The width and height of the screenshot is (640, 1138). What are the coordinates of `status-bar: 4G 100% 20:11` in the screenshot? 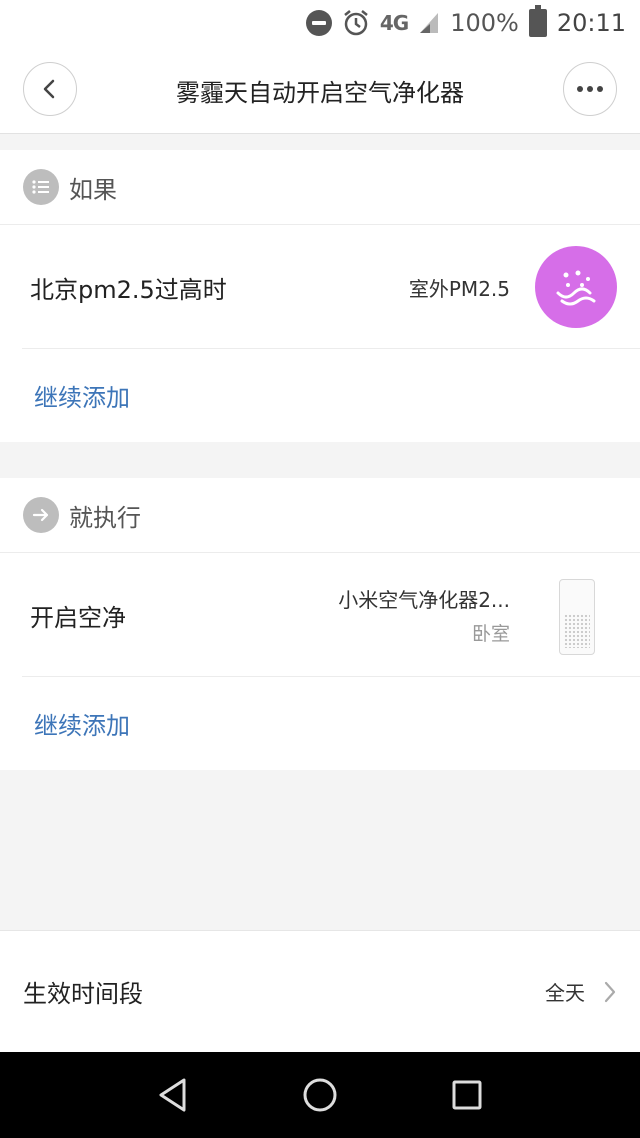 It's located at (320, 23).